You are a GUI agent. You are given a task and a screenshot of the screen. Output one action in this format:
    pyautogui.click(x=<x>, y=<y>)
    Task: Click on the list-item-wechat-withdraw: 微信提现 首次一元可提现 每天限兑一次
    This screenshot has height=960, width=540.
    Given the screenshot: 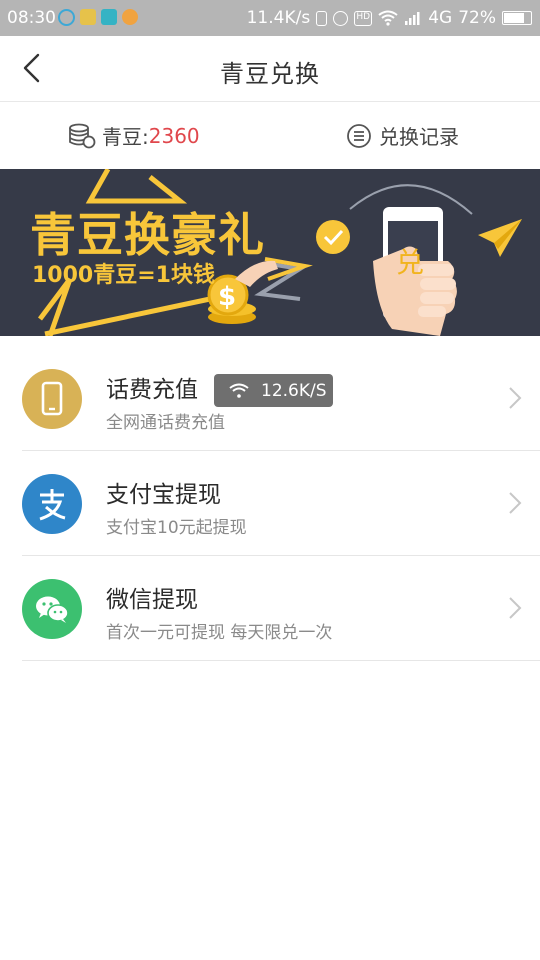 What is the action you would take?
    pyautogui.click(x=270, y=608)
    